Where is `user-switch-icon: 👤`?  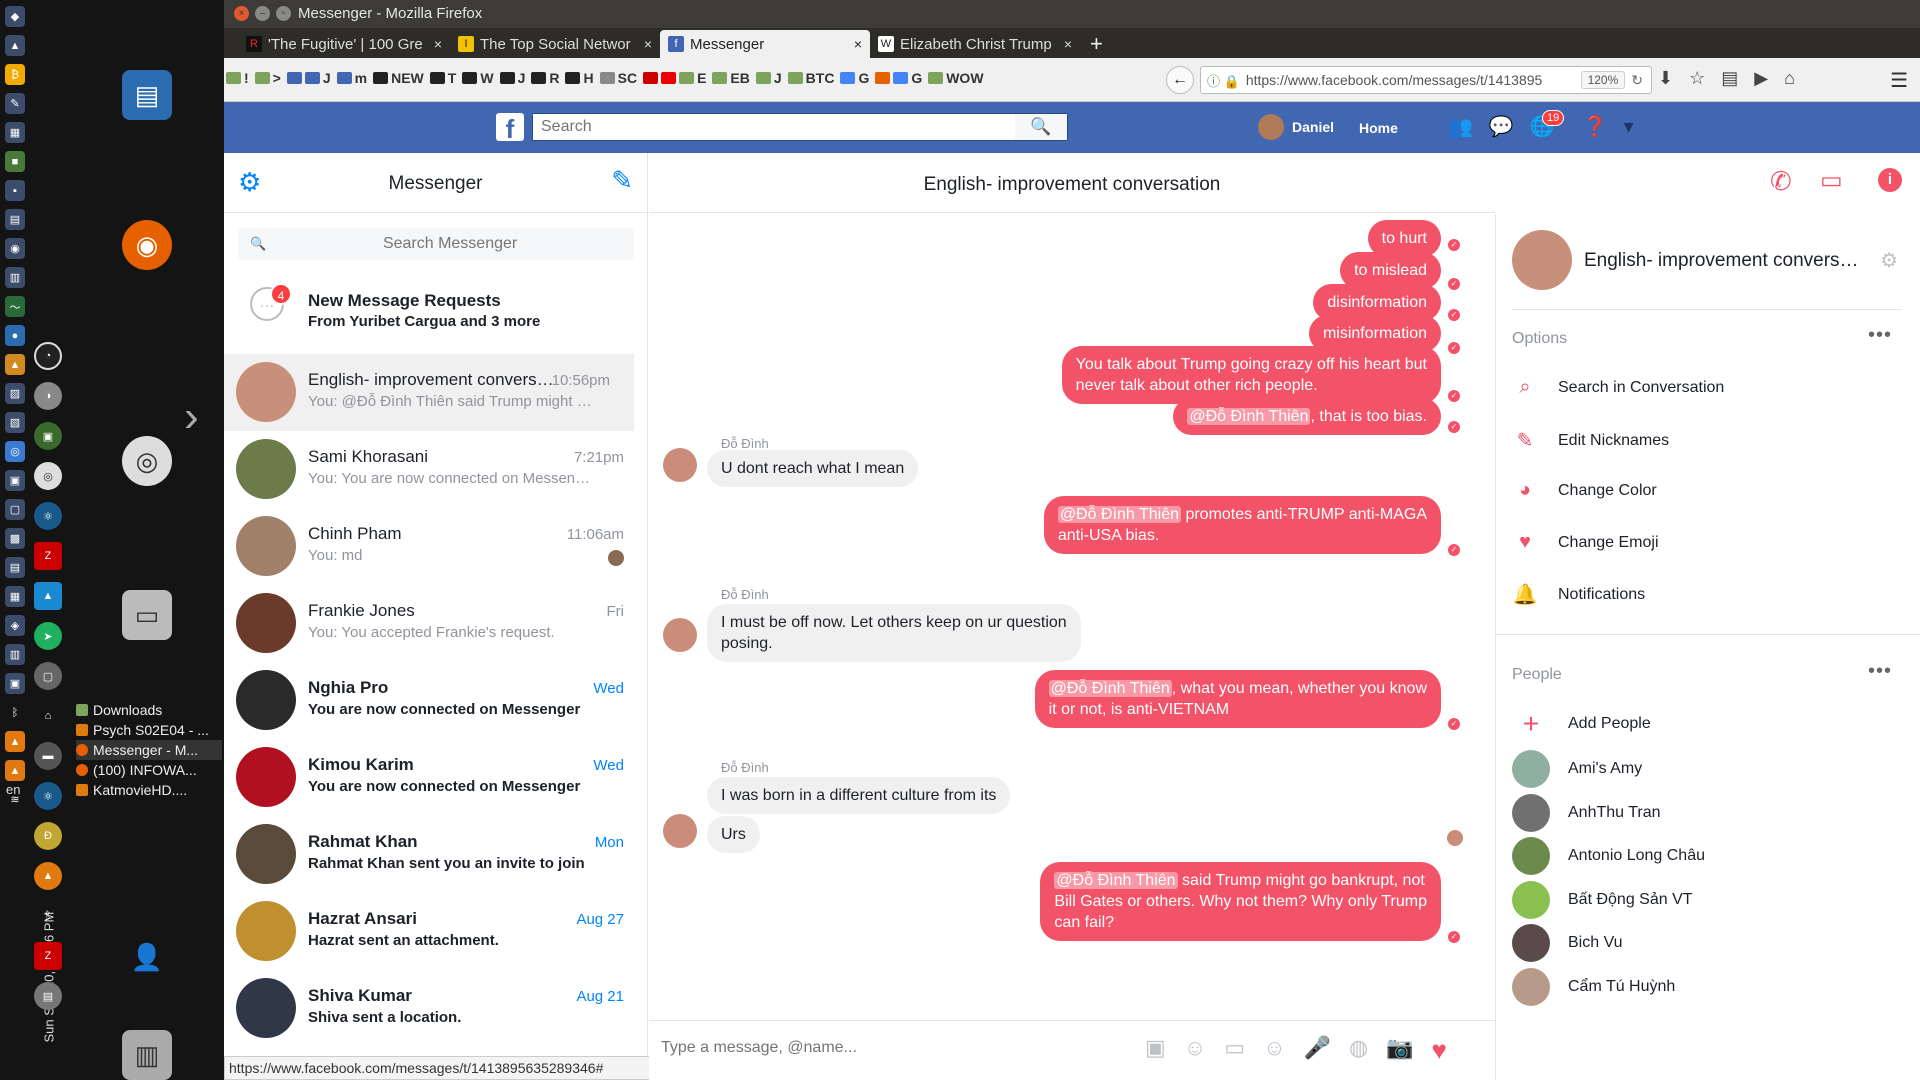
user-switch-icon: 👤 is located at coordinates (147, 957).